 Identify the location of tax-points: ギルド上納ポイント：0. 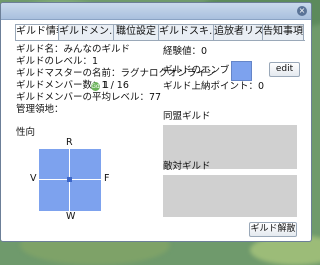
(214, 86).